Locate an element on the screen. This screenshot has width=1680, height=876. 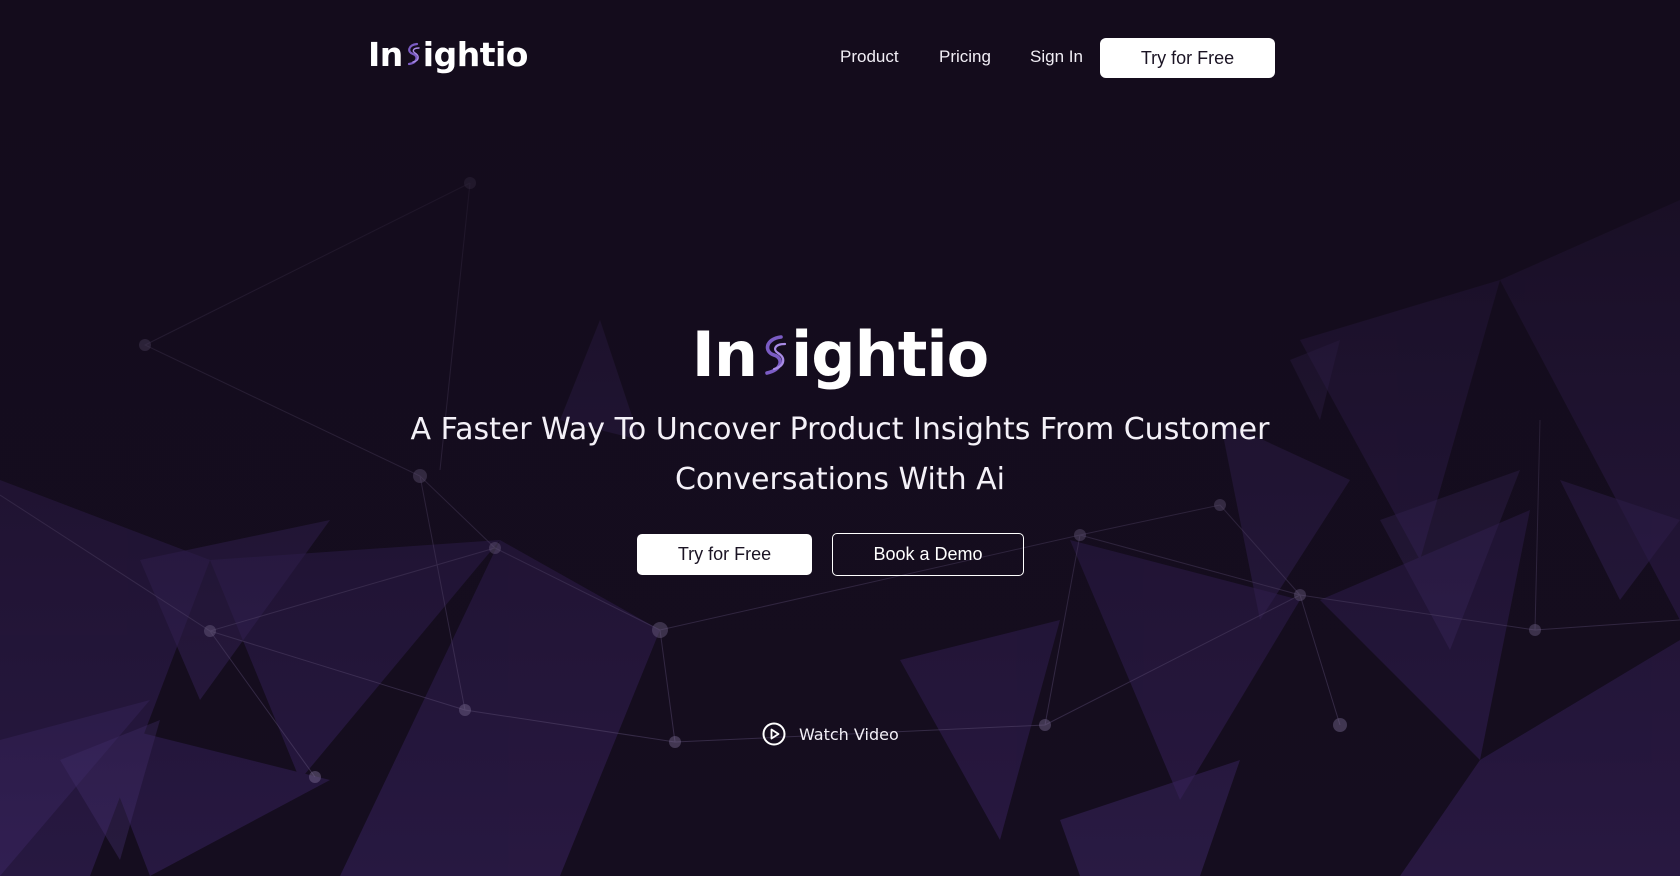
logo-text-start: In is located at coordinates (385, 54).